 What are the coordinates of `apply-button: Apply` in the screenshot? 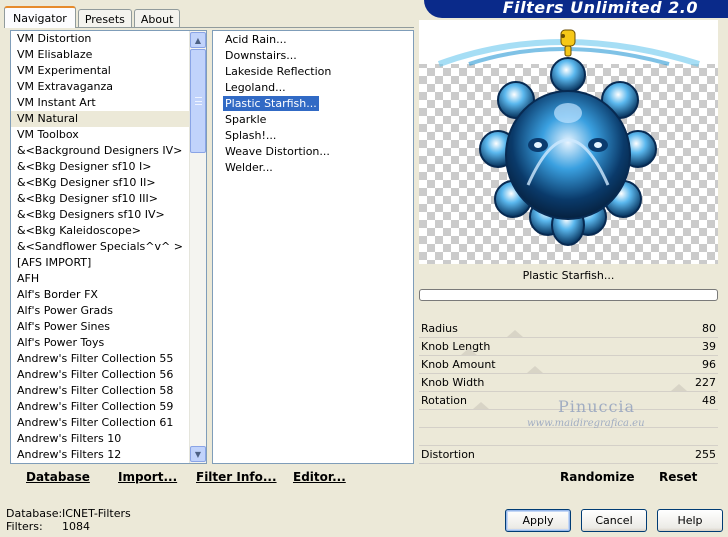 It's located at (538, 520).